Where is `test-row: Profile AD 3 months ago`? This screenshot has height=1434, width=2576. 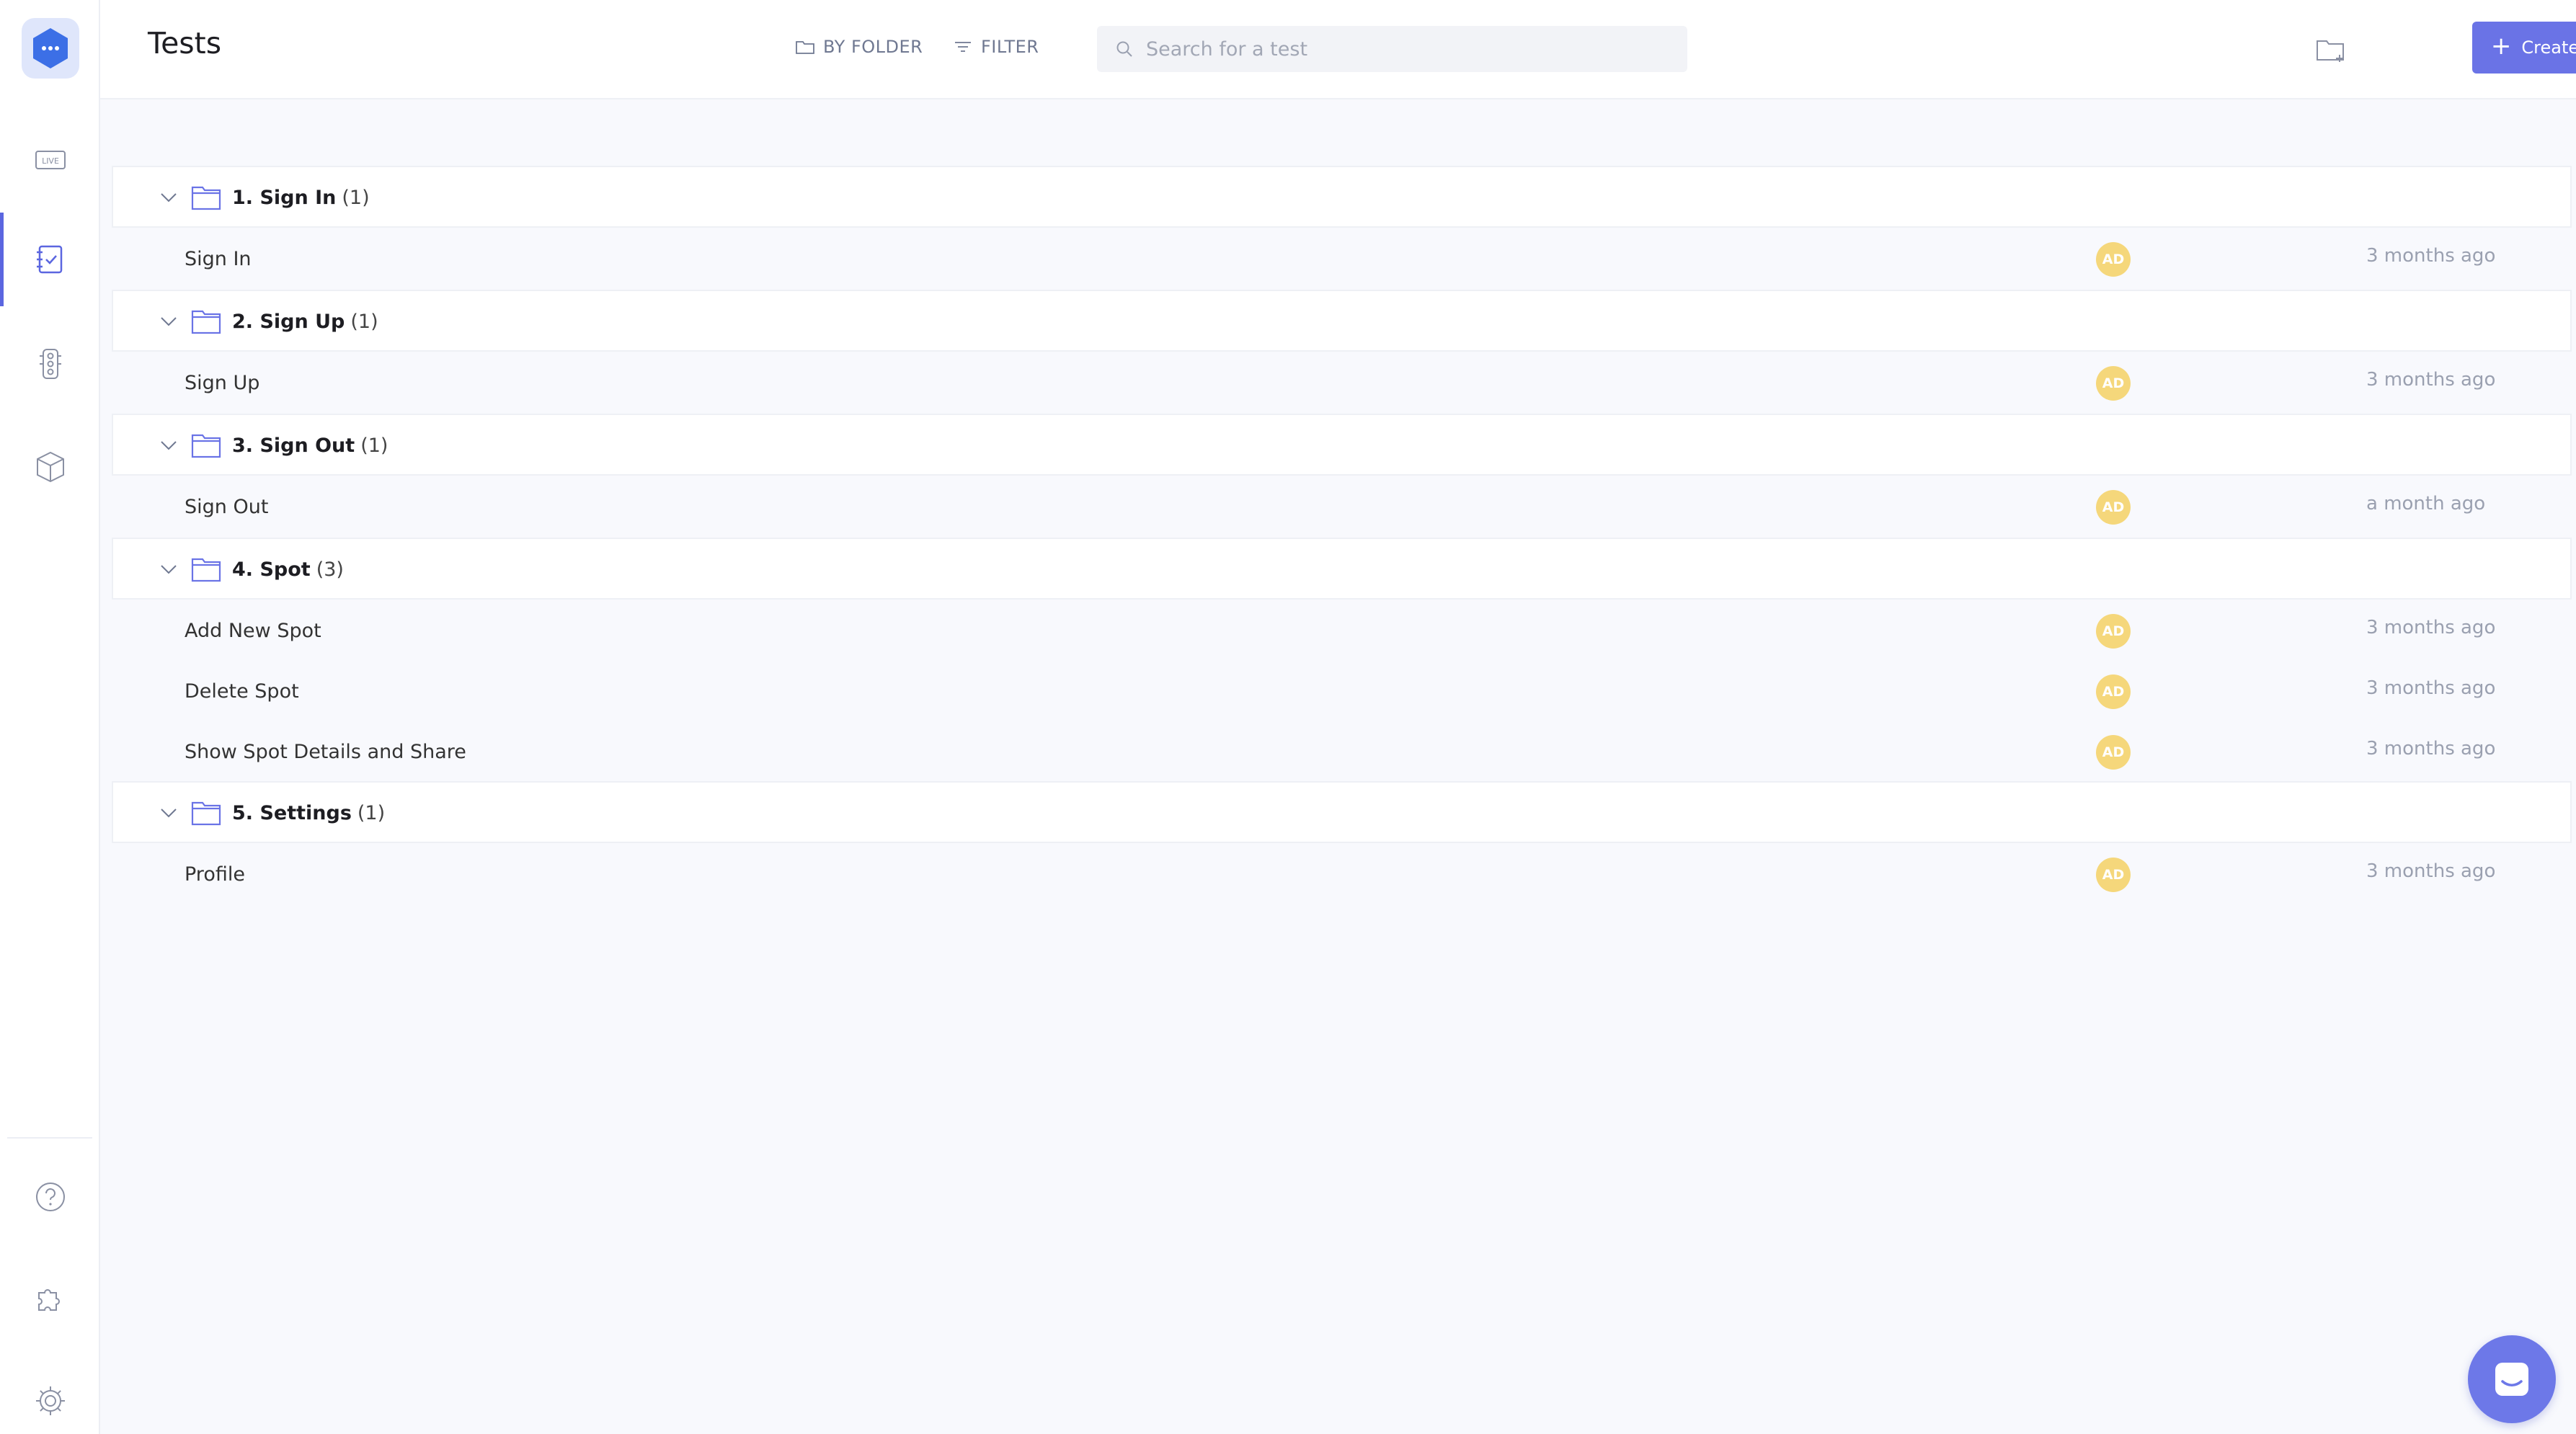 test-row: Profile AD 3 months ago is located at coordinates (1342, 874).